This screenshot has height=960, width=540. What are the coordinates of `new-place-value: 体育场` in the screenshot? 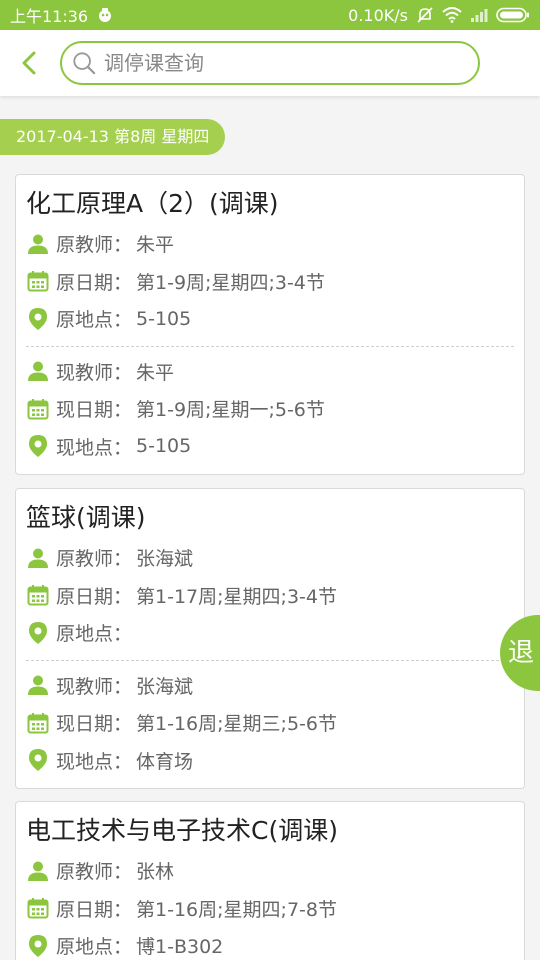 It's located at (165, 761).